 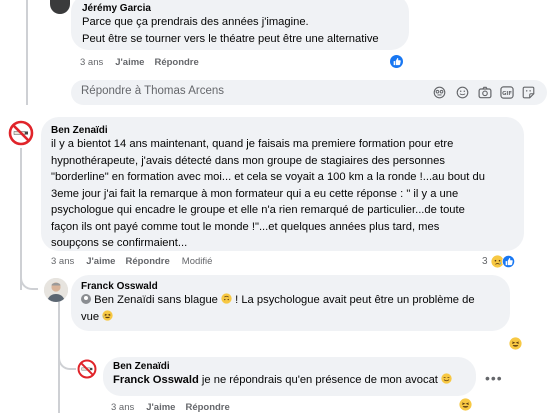 I want to click on avatar-sticker-icon, so click(x=439, y=92).